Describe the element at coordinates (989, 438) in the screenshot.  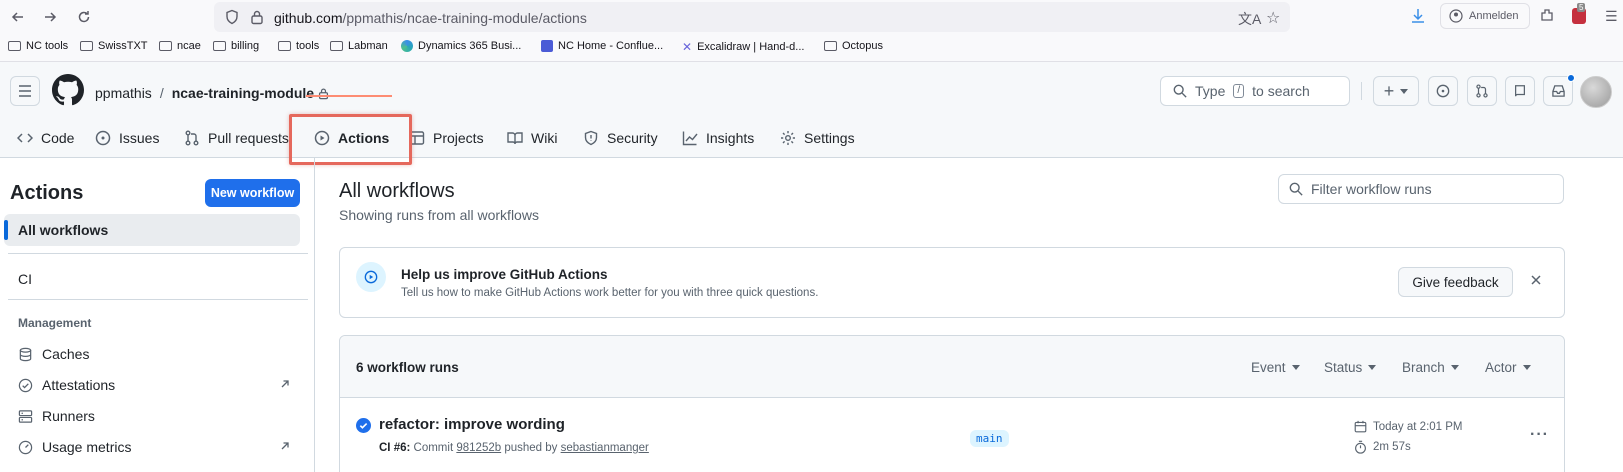
I see `branch-label: main` at that location.